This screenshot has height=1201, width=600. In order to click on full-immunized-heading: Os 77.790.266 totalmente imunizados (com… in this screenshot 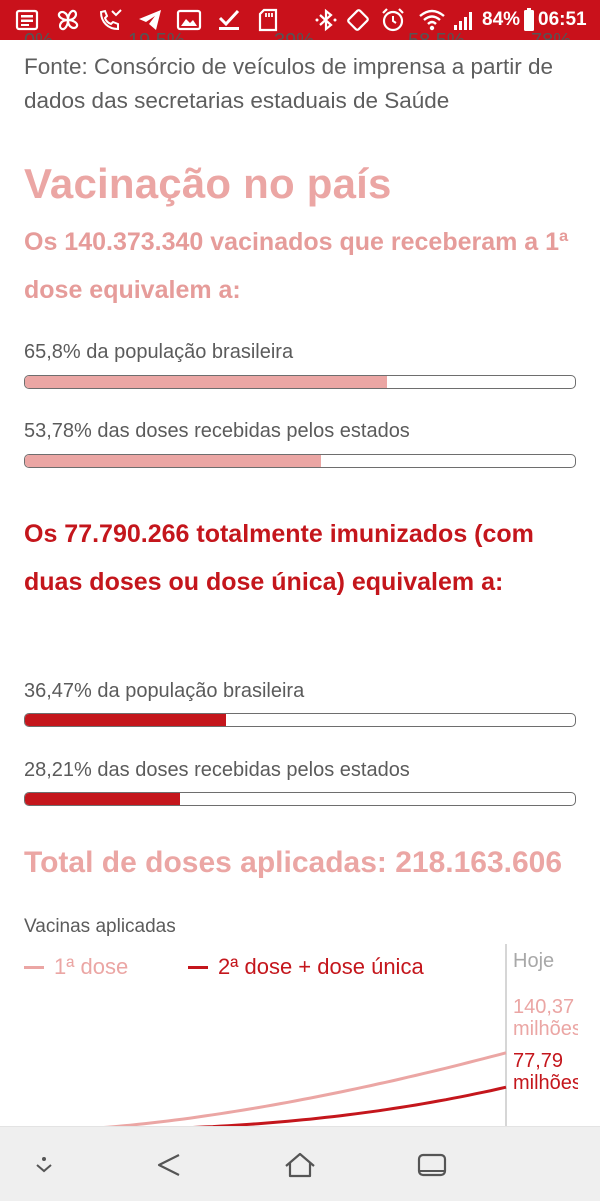, I will do `click(279, 558)`.